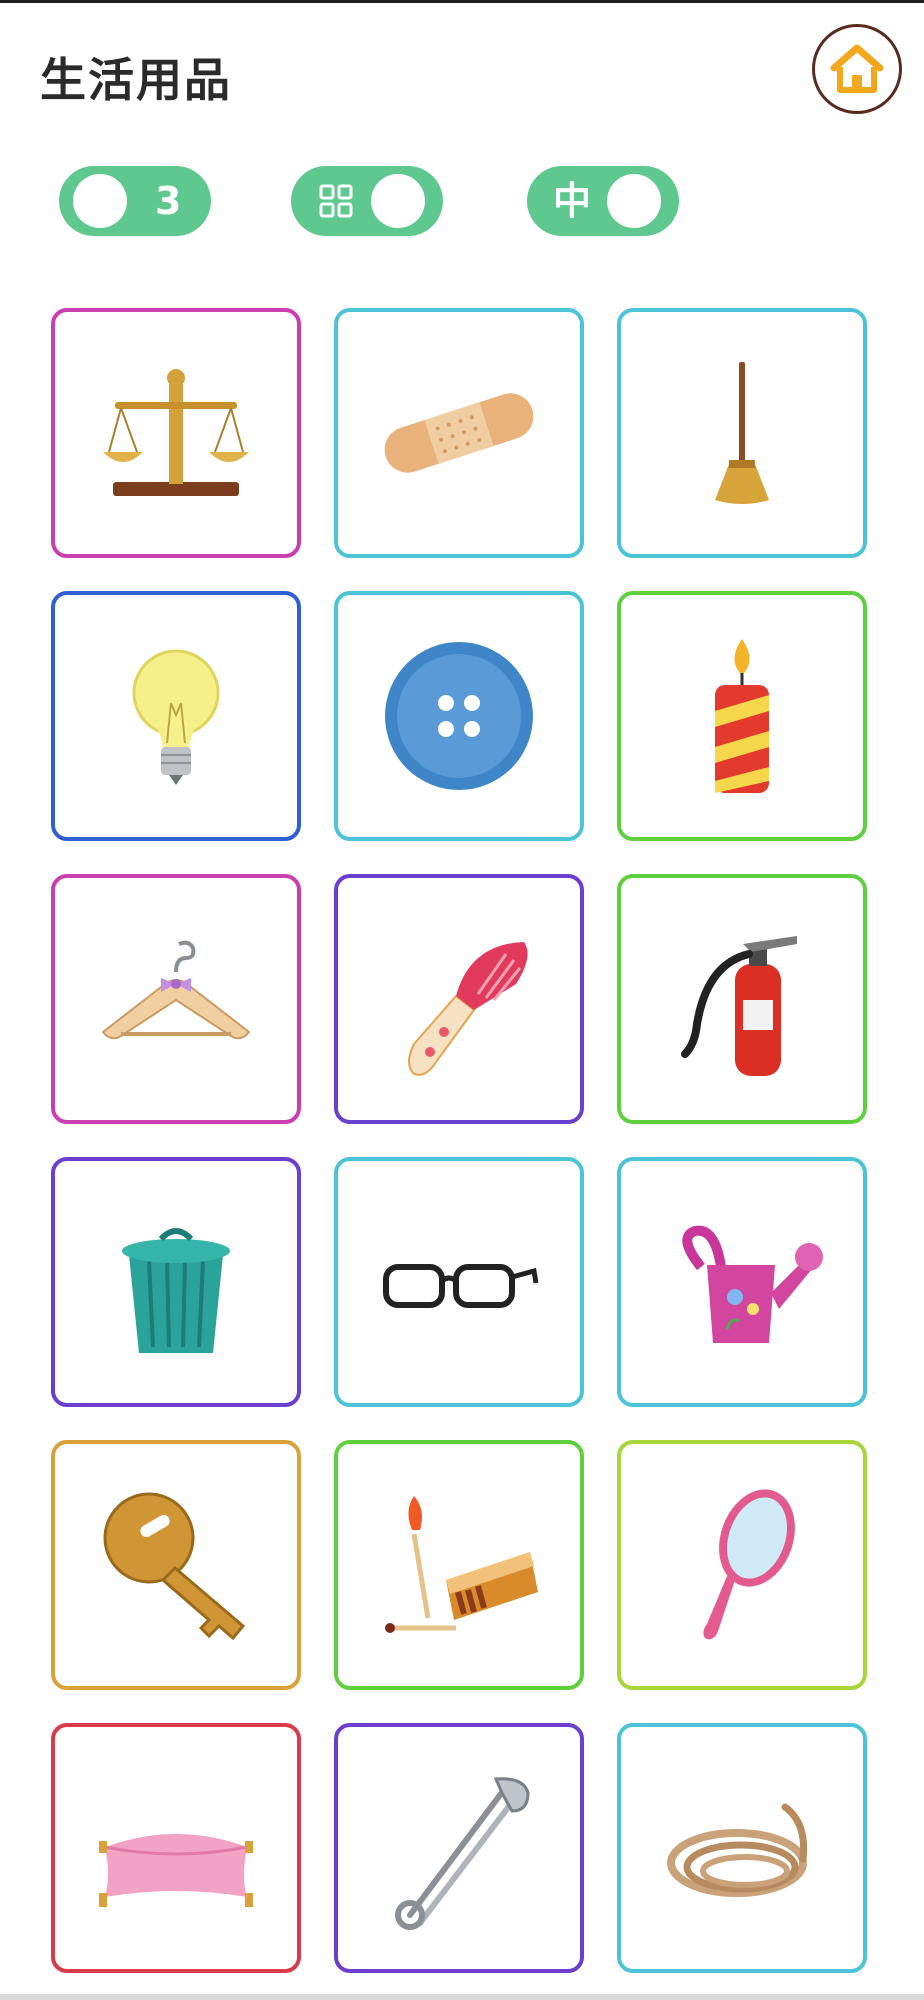  I want to click on card-bandage, so click(459, 433).